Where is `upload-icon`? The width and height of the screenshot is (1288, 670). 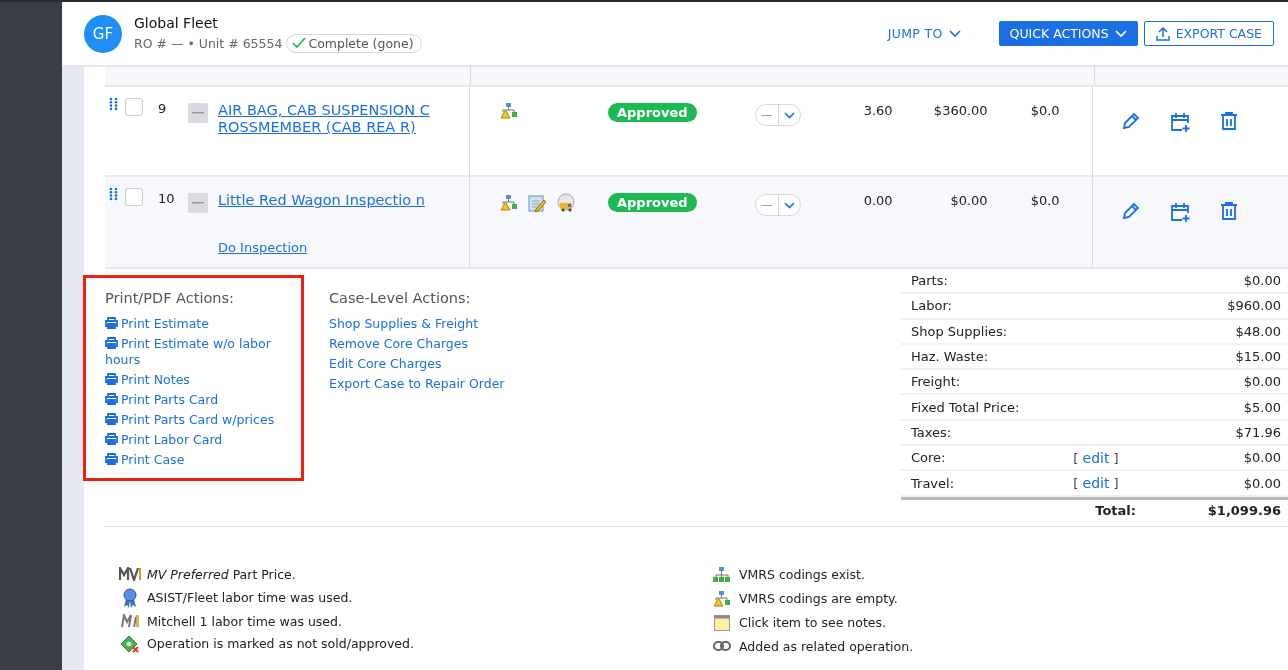 upload-icon is located at coordinates (1162, 33).